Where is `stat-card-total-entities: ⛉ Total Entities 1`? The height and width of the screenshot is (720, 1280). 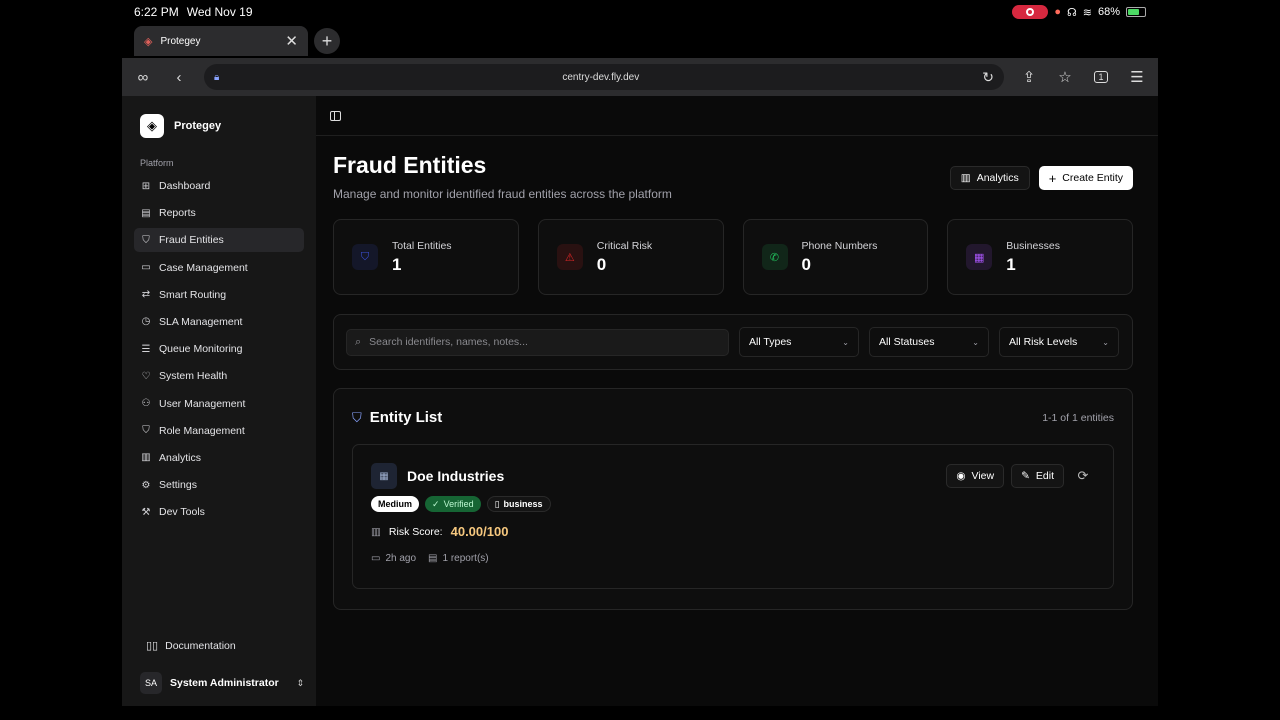
stat-card-total-entities: ⛉ Total Entities 1 is located at coordinates (426, 257).